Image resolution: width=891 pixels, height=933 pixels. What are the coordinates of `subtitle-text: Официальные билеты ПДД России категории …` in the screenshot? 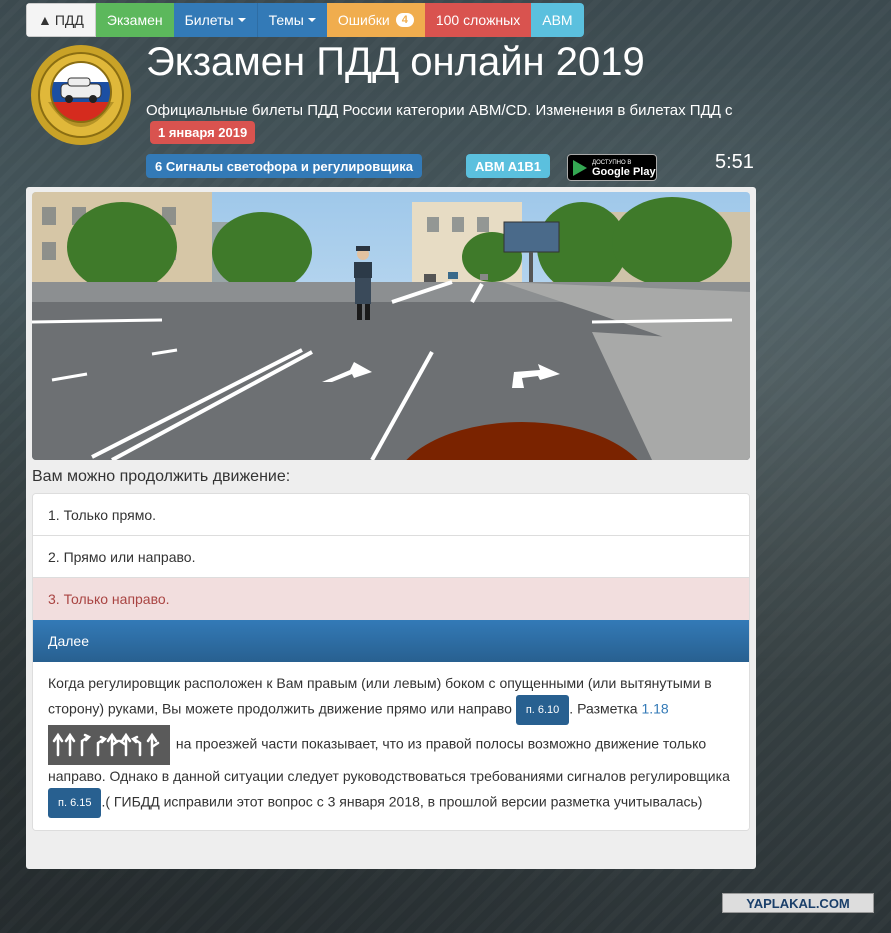 It's located at (439, 110).